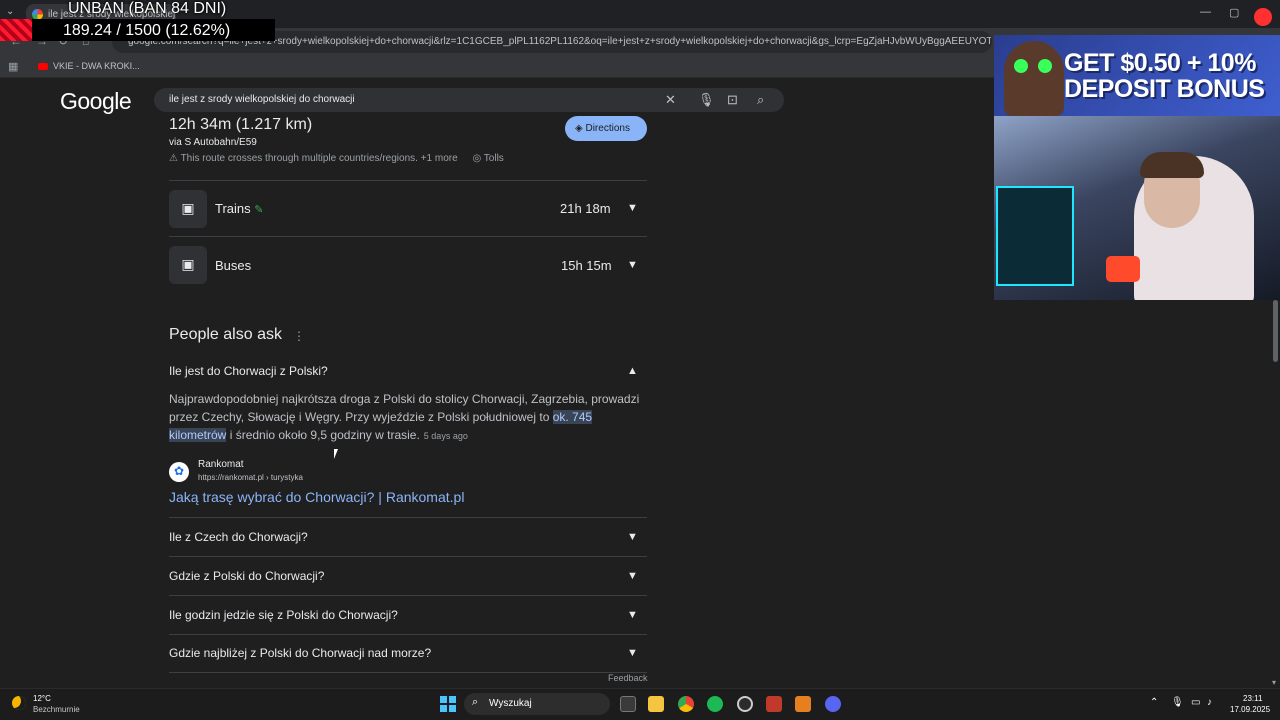 Image resolution: width=1280 pixels, height=720 pixels. What do you see at coordinates (586, 265) in the screenshot?
I see `buses-duration: 15h 15m` at bounding box center [586, 265].